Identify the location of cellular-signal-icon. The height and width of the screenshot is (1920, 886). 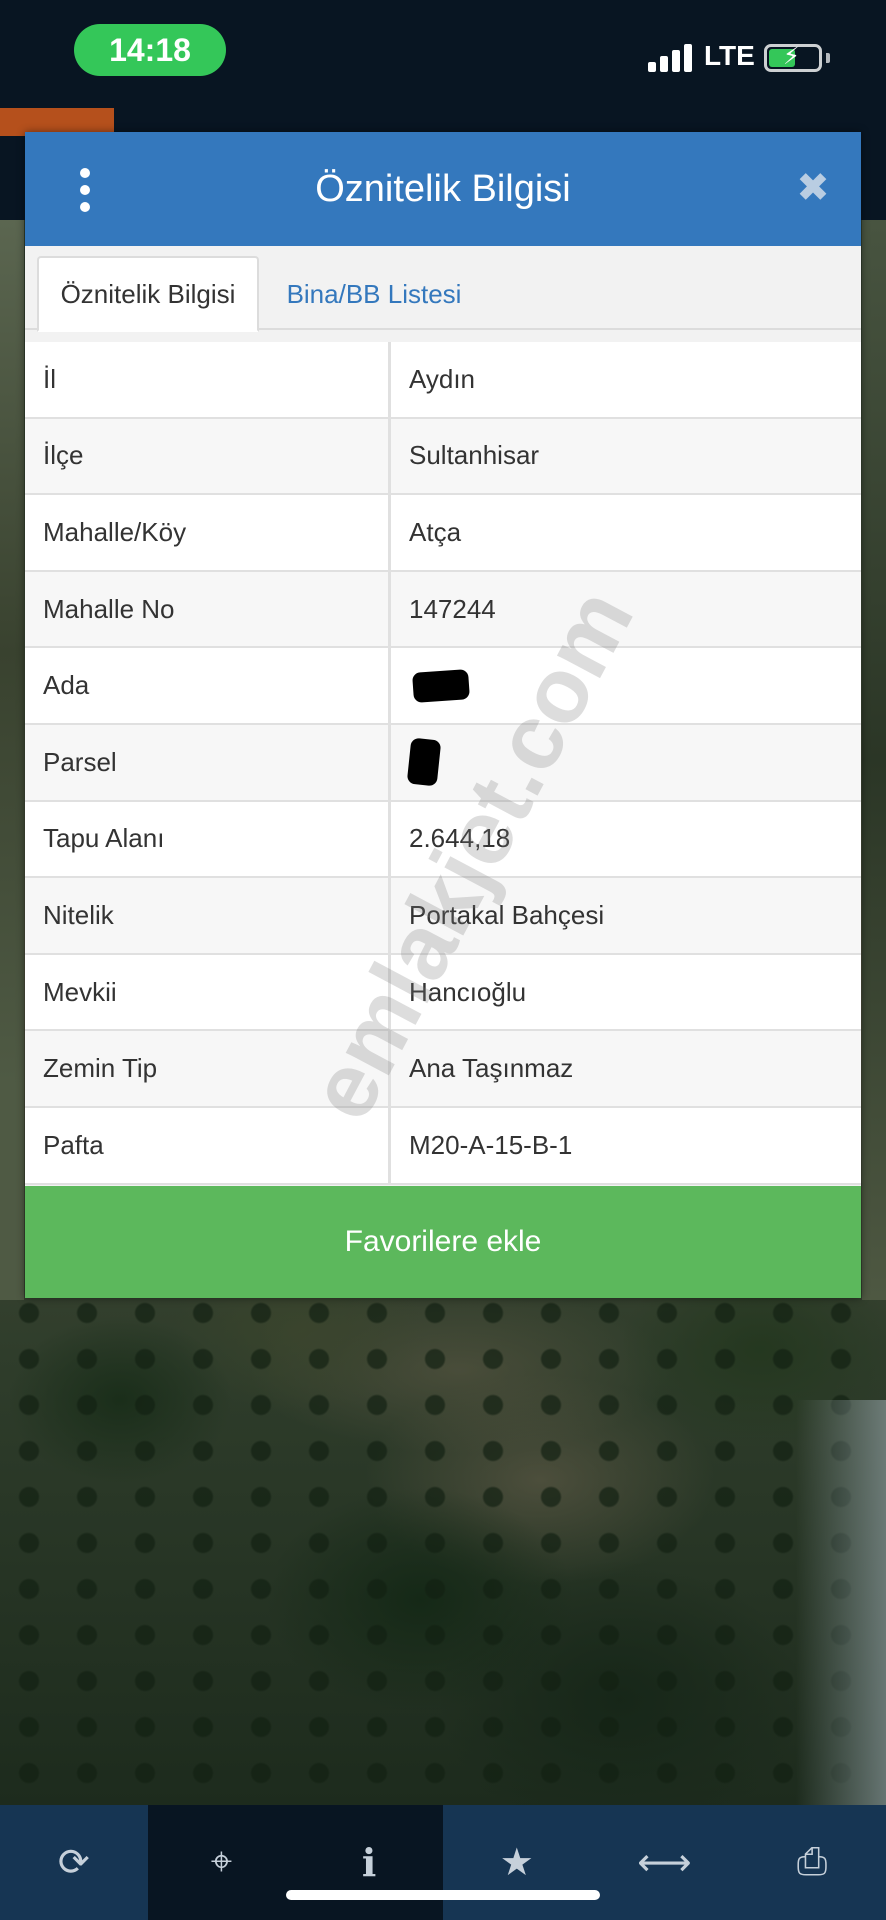
(670, 58).